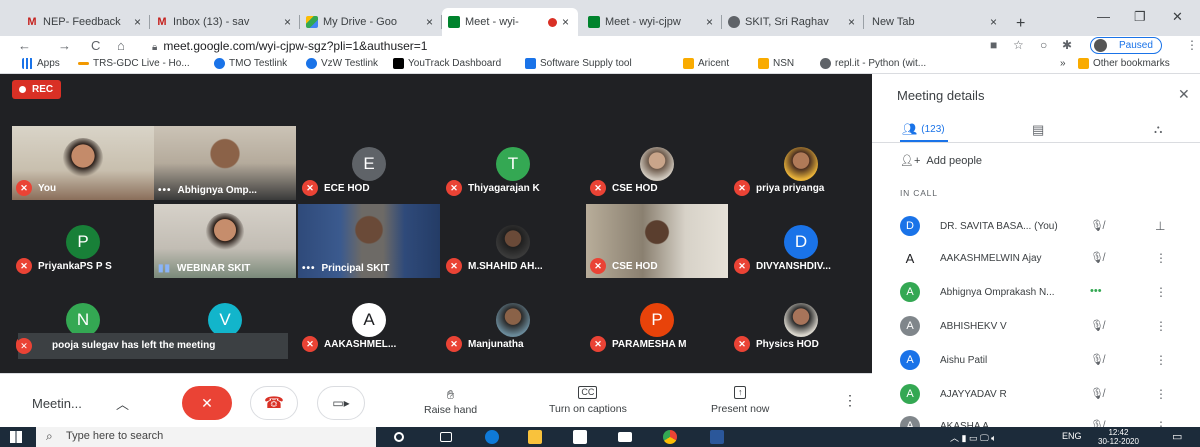  Describe the element at coordinates (1177, 436) in the screenshot. I see `notifications-icon: ▭` at that location.